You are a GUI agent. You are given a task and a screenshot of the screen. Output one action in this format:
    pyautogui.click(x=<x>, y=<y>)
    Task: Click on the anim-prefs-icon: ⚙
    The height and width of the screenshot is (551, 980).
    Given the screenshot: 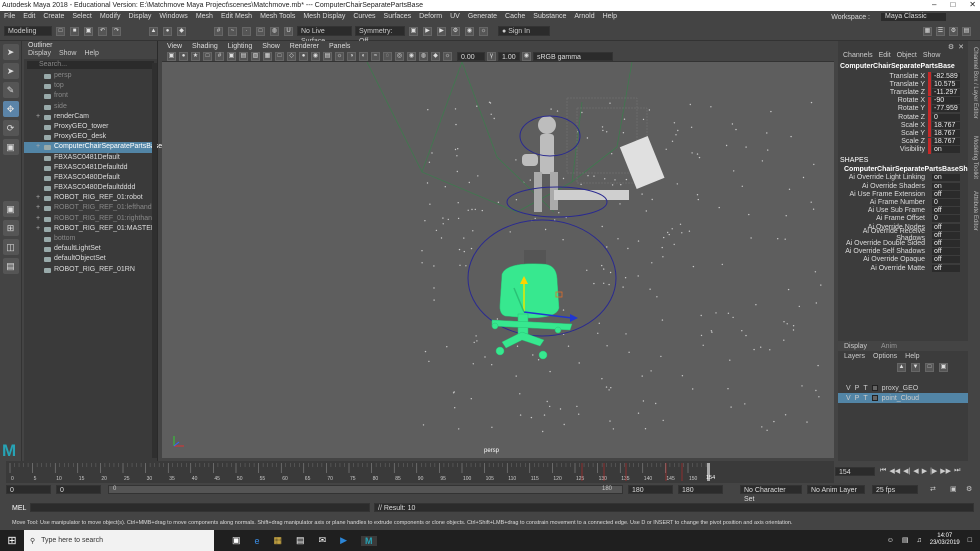 What is the action you would take?
    pyautogui.click(x=969, y=489)
    